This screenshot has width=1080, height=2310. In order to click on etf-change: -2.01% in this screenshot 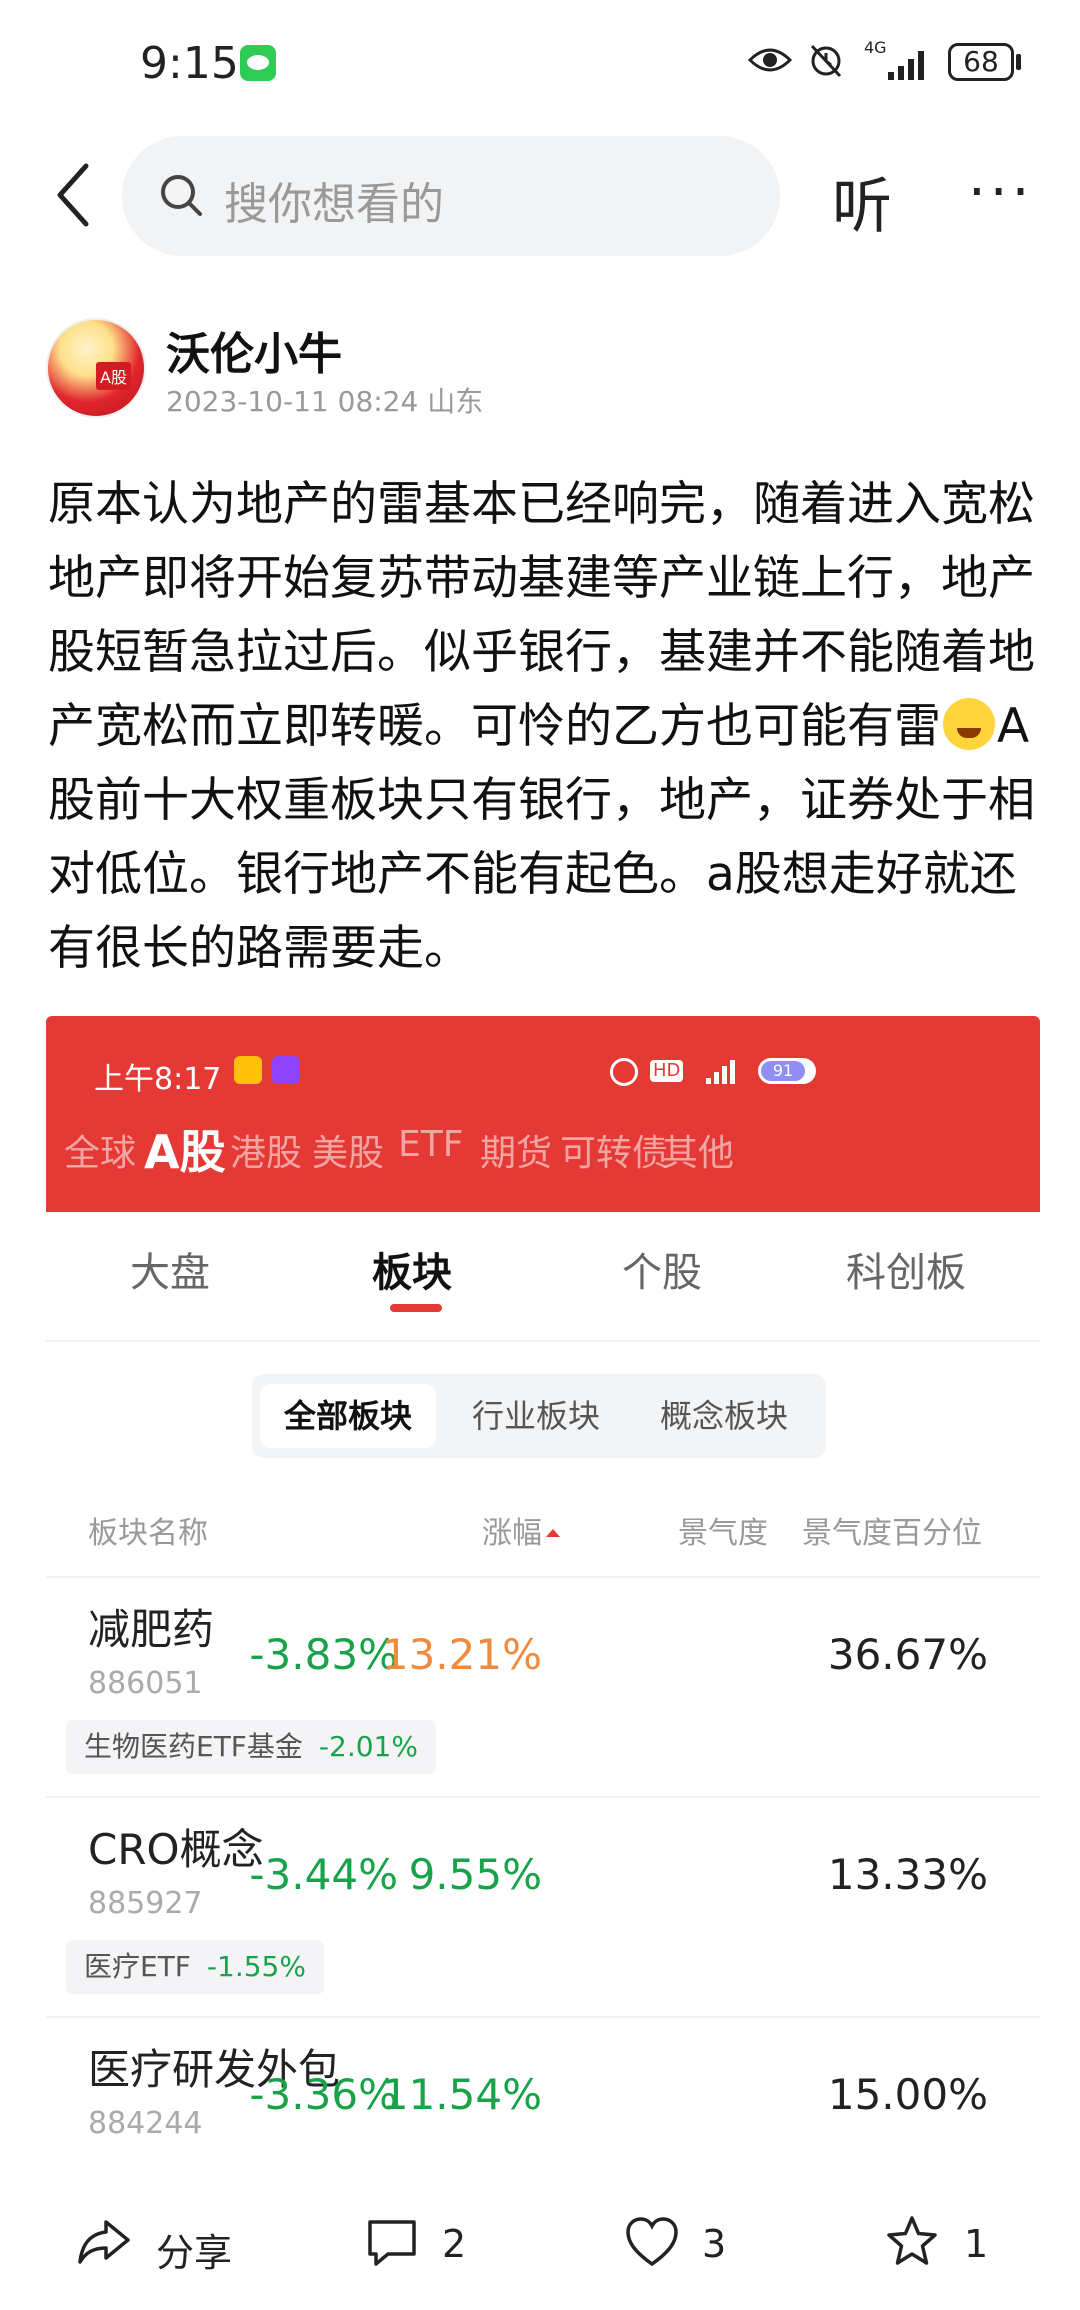, I will do `click(368, 1746)`.